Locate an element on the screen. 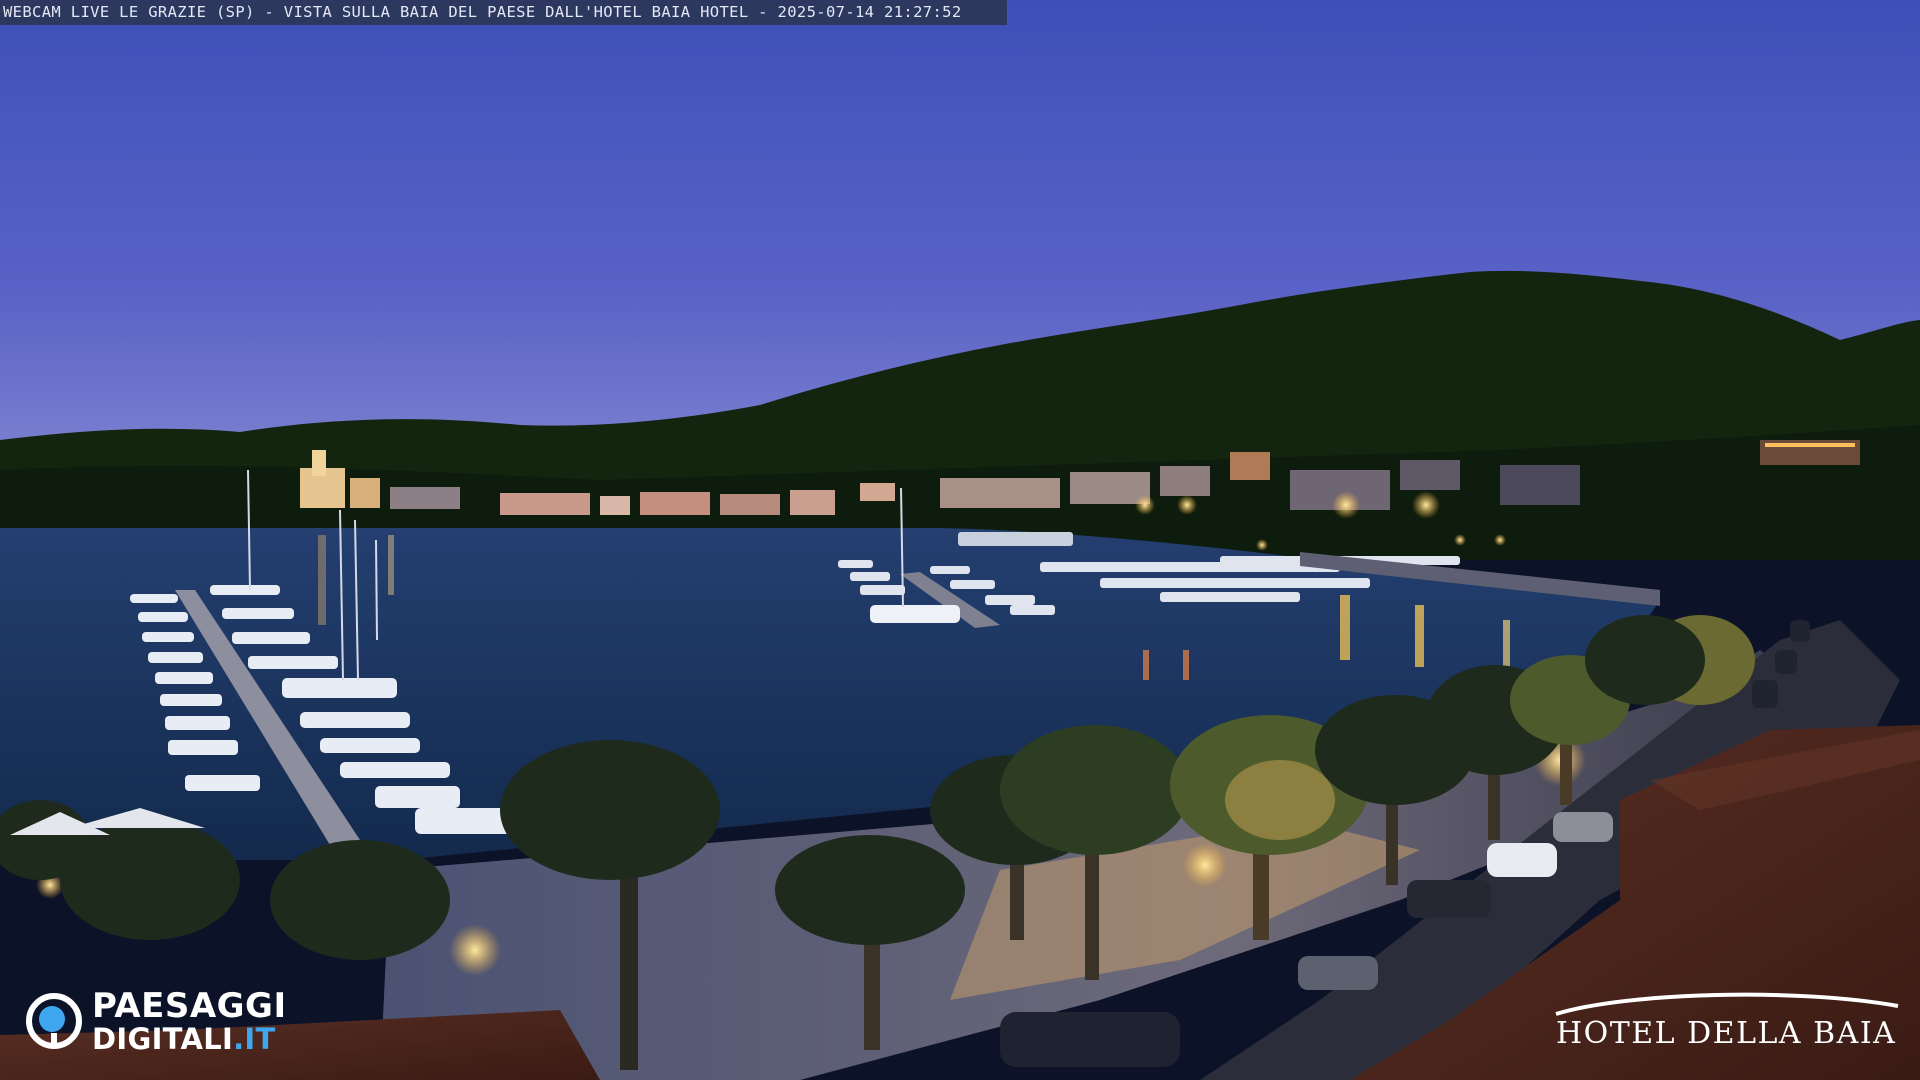 The image size is (1920, 1080). logo-word-digitali-main: DIGITALI is located at coordinates (163, 1039).